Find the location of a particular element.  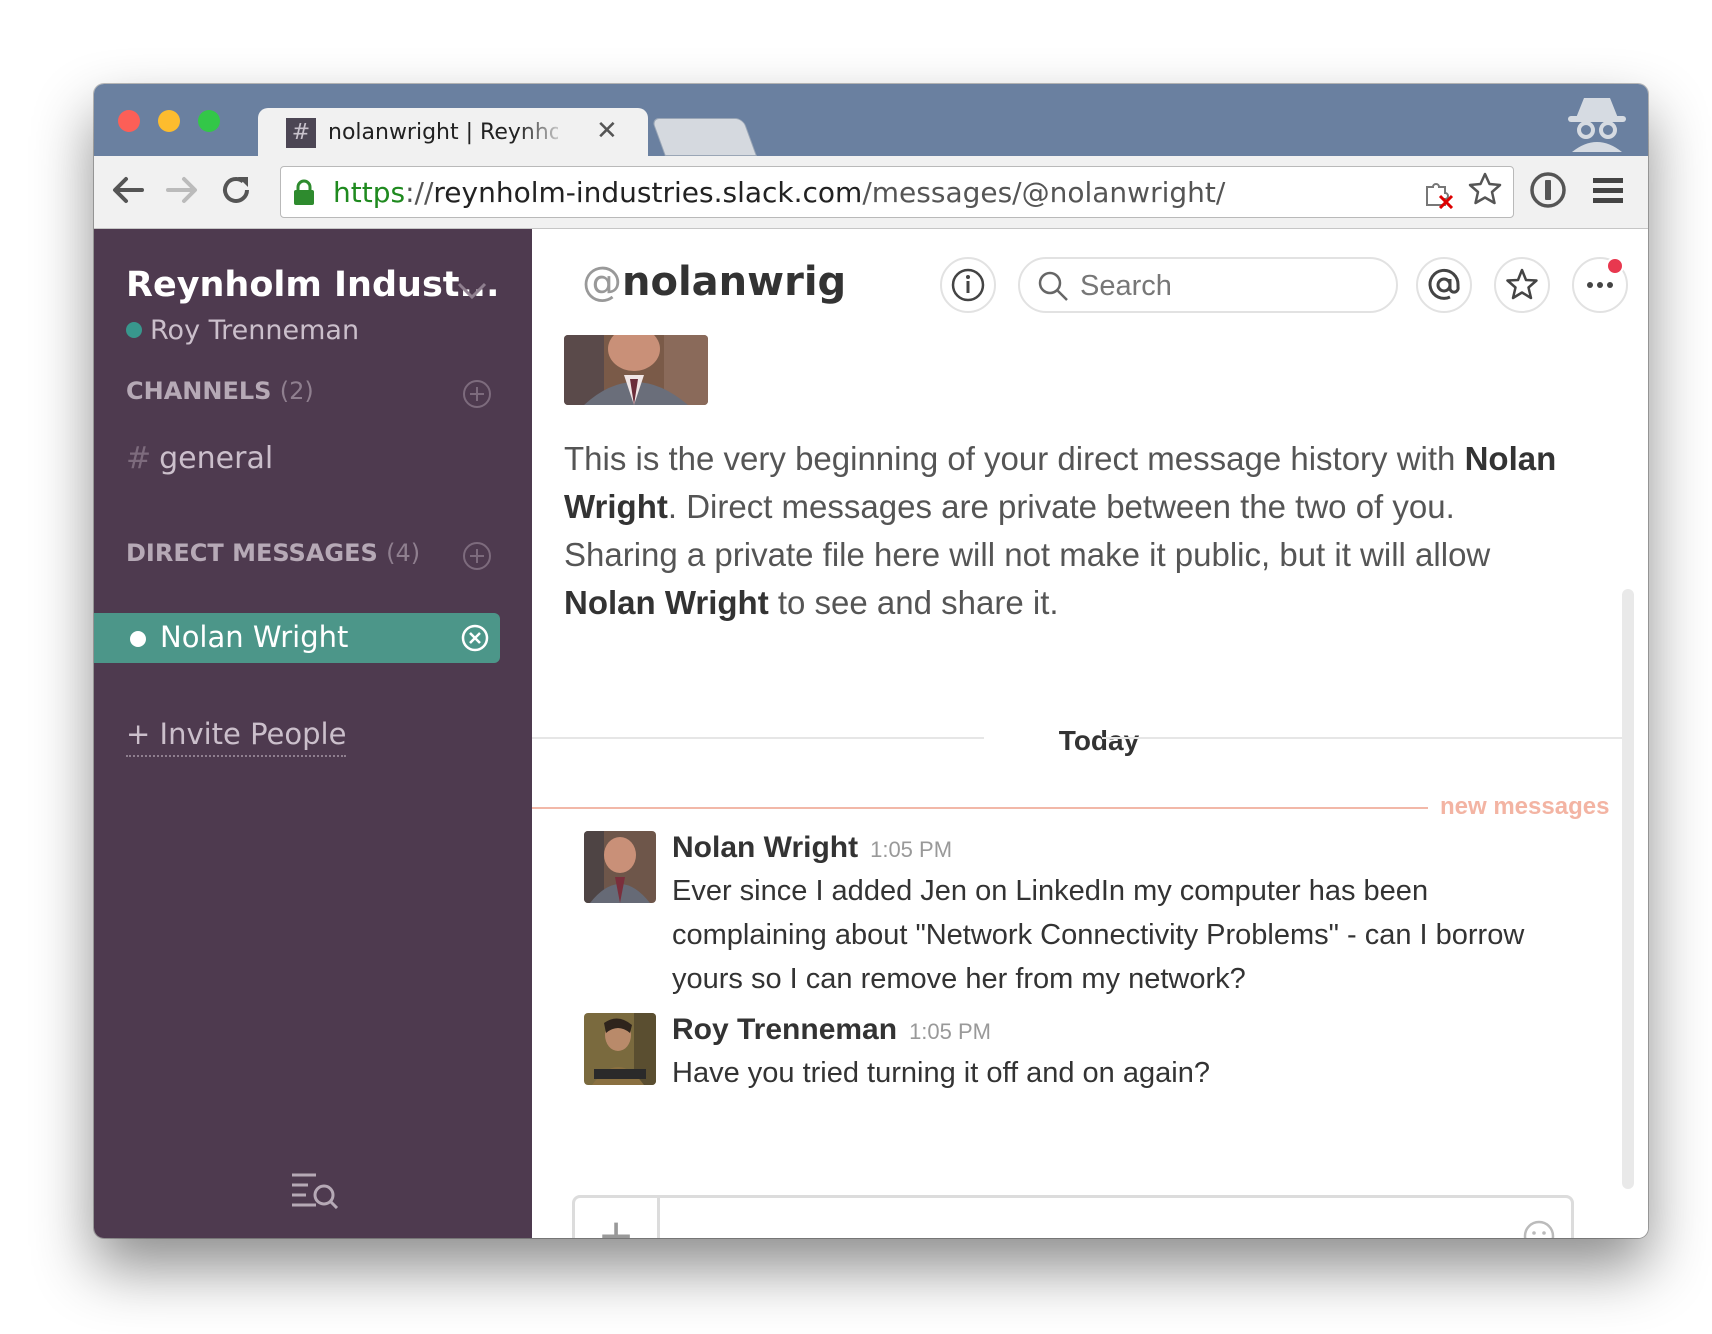

lock-icon is located at coordinates (304, 192).